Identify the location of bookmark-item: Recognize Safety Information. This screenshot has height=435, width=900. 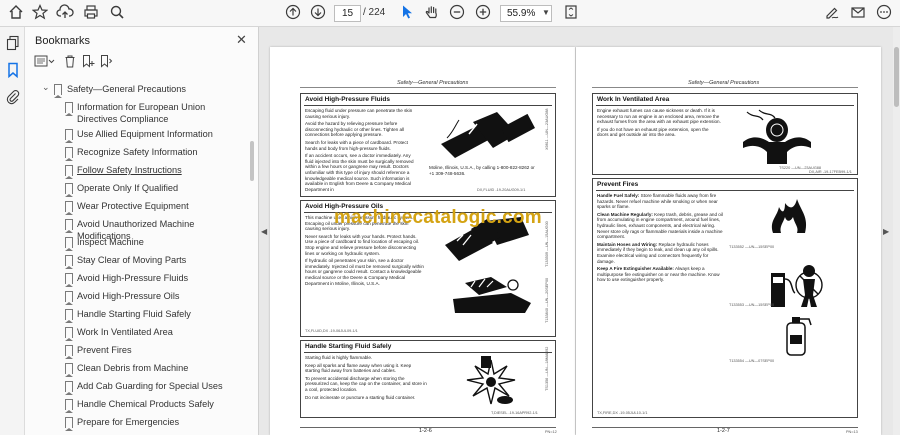
(135, 153).